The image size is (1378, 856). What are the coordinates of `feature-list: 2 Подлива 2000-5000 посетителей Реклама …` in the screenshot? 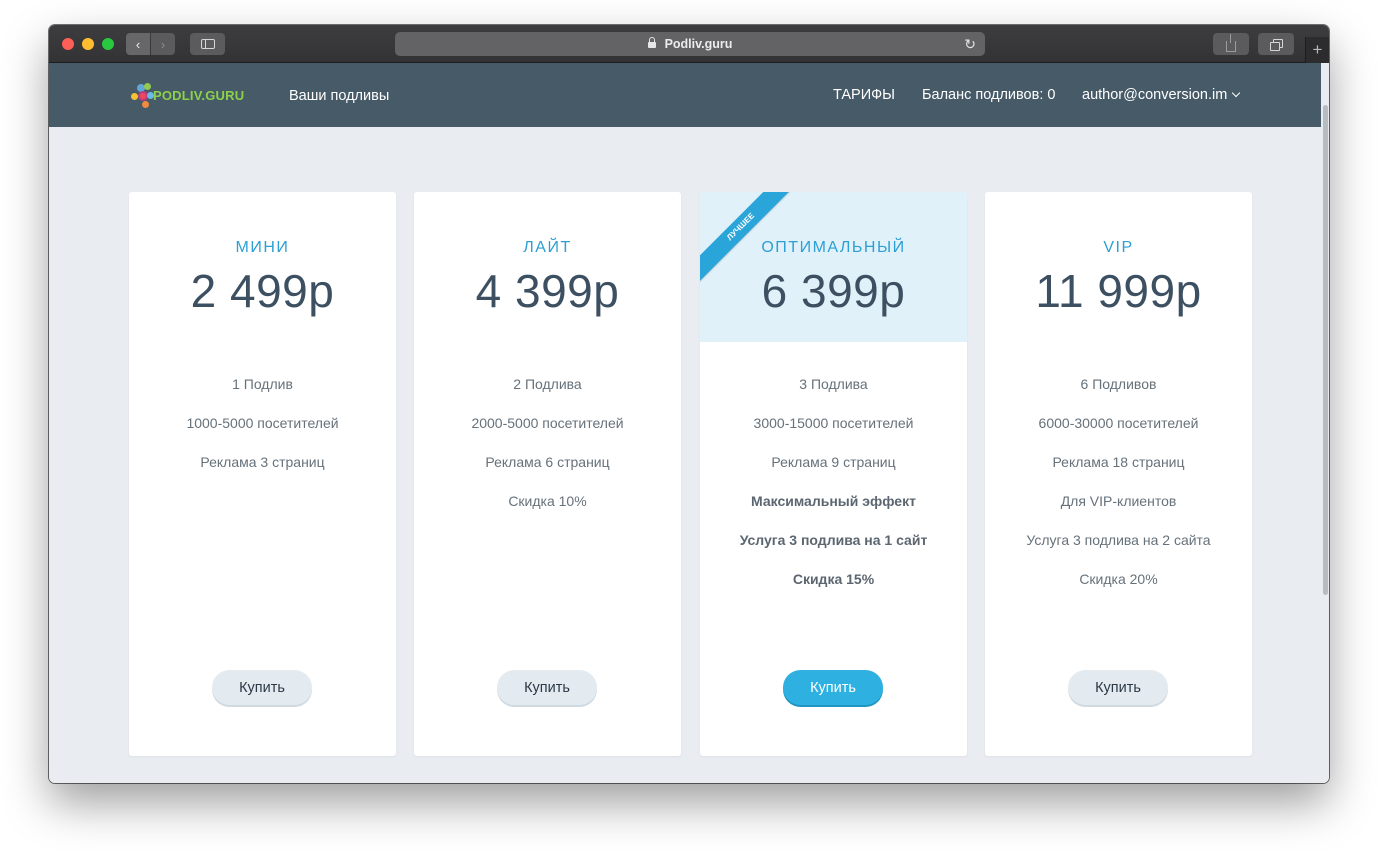 It's located at (547, 453).